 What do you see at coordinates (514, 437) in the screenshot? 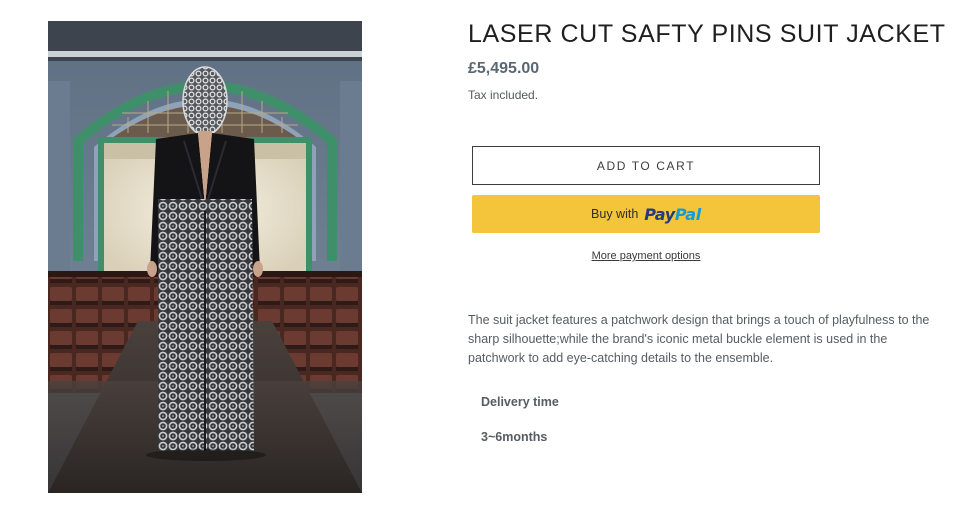
I see `delivery-time-value: 3~6months` at bounding box center [514, 437].